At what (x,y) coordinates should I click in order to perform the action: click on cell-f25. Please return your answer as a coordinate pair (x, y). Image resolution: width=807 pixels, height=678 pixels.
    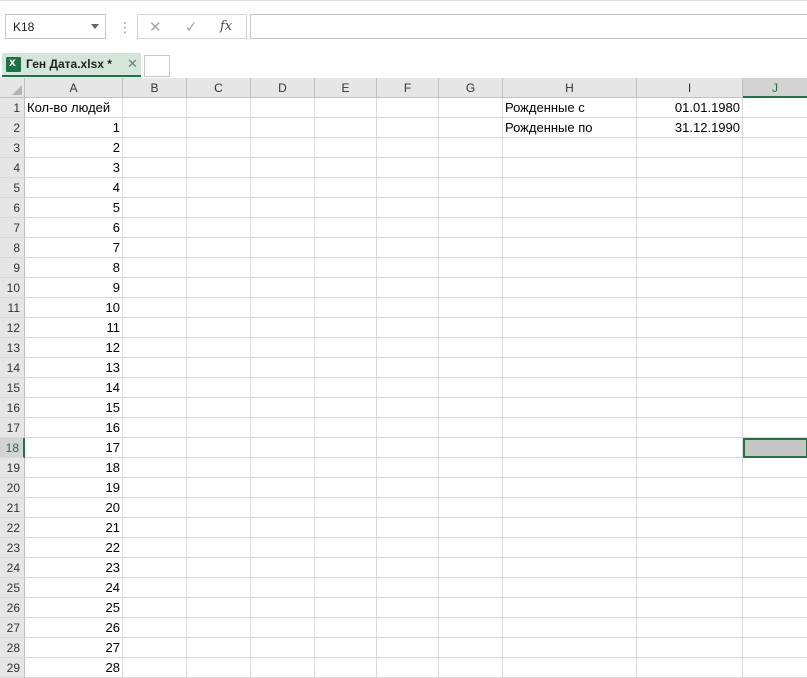
    Looking at the image, I should click on (408, 588).